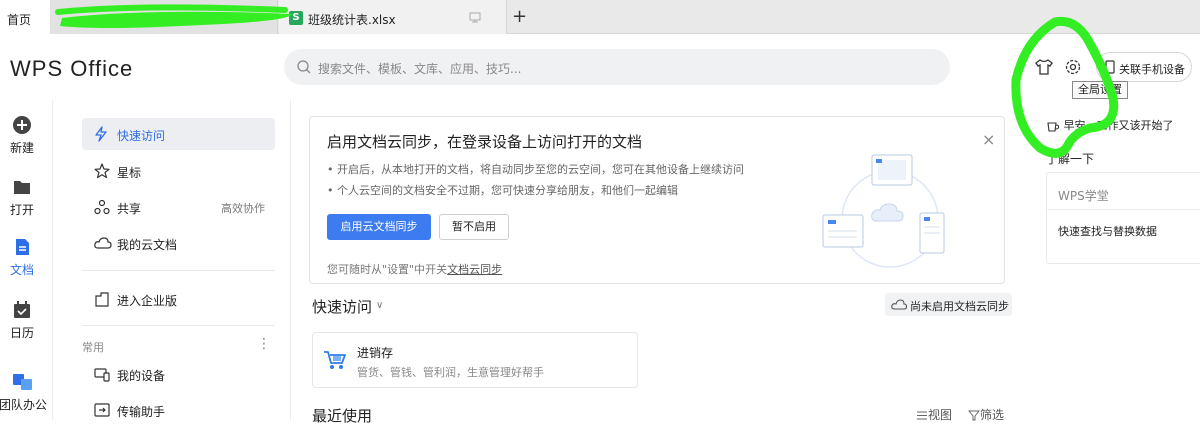 Image resolution: width=1200 pixels, height=426 pixels. Describe the element at coordinates (342, 306) in the screenshot. I see `quick-access-heading: 快速访问` at that location.